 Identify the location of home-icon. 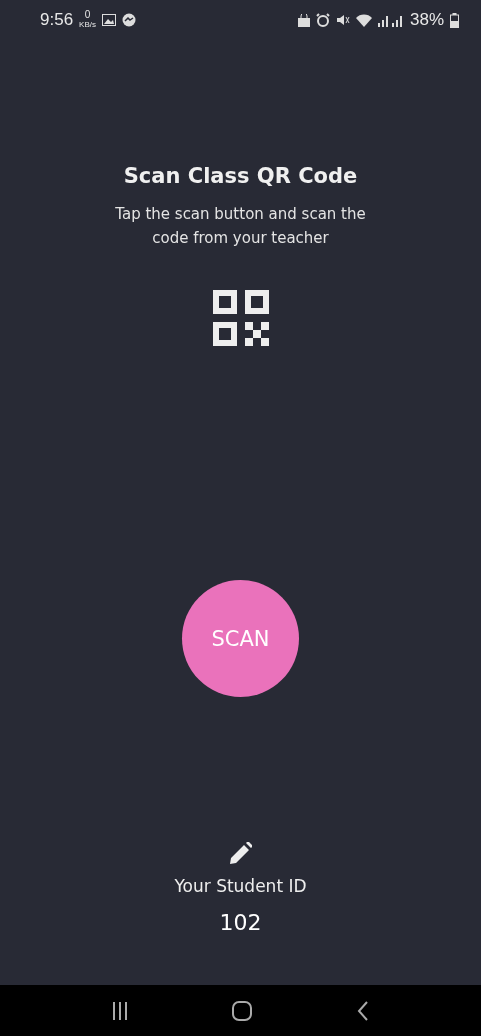
(242, 1010).